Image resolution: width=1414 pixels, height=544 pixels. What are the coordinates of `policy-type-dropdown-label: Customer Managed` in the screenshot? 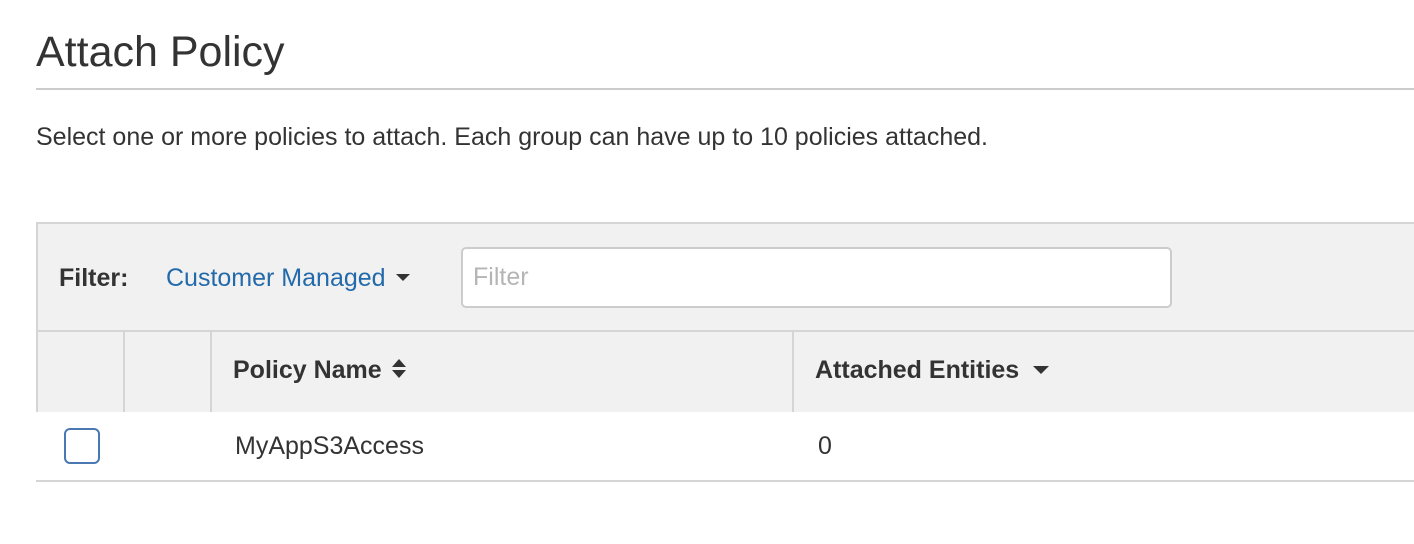 It's located at (276, 278).